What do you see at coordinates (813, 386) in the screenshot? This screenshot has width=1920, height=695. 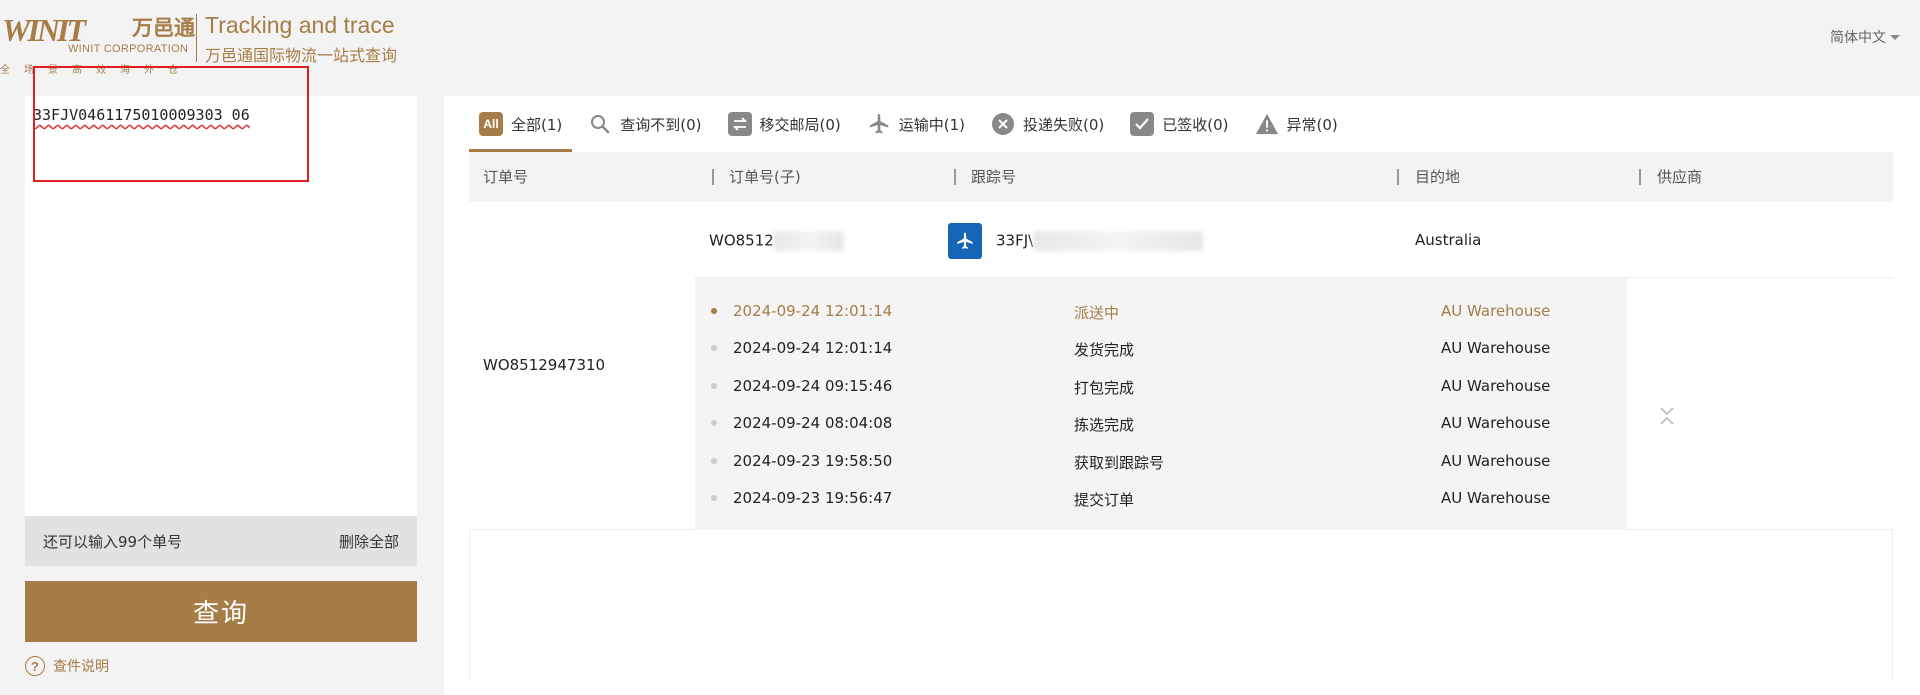 I see `event-time: 2024-09-24 09:15:46` at bounding box center [813, 386].